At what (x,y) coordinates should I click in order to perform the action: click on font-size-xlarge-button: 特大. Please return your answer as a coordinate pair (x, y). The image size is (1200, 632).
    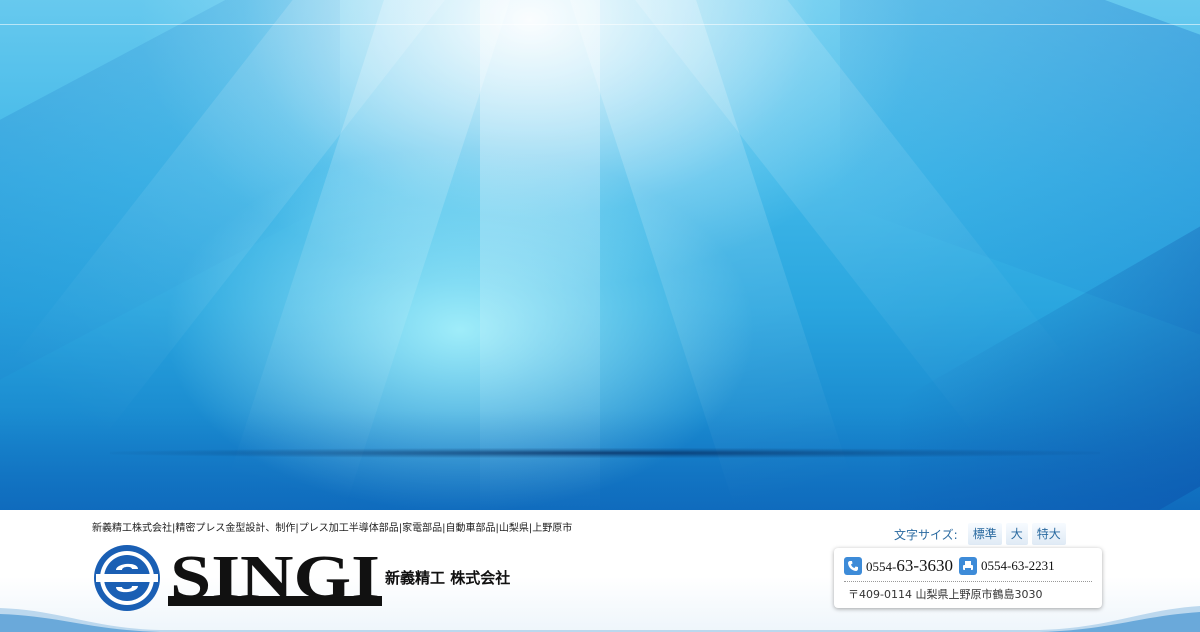
    Looking at the image, I should click on (1048, 534).